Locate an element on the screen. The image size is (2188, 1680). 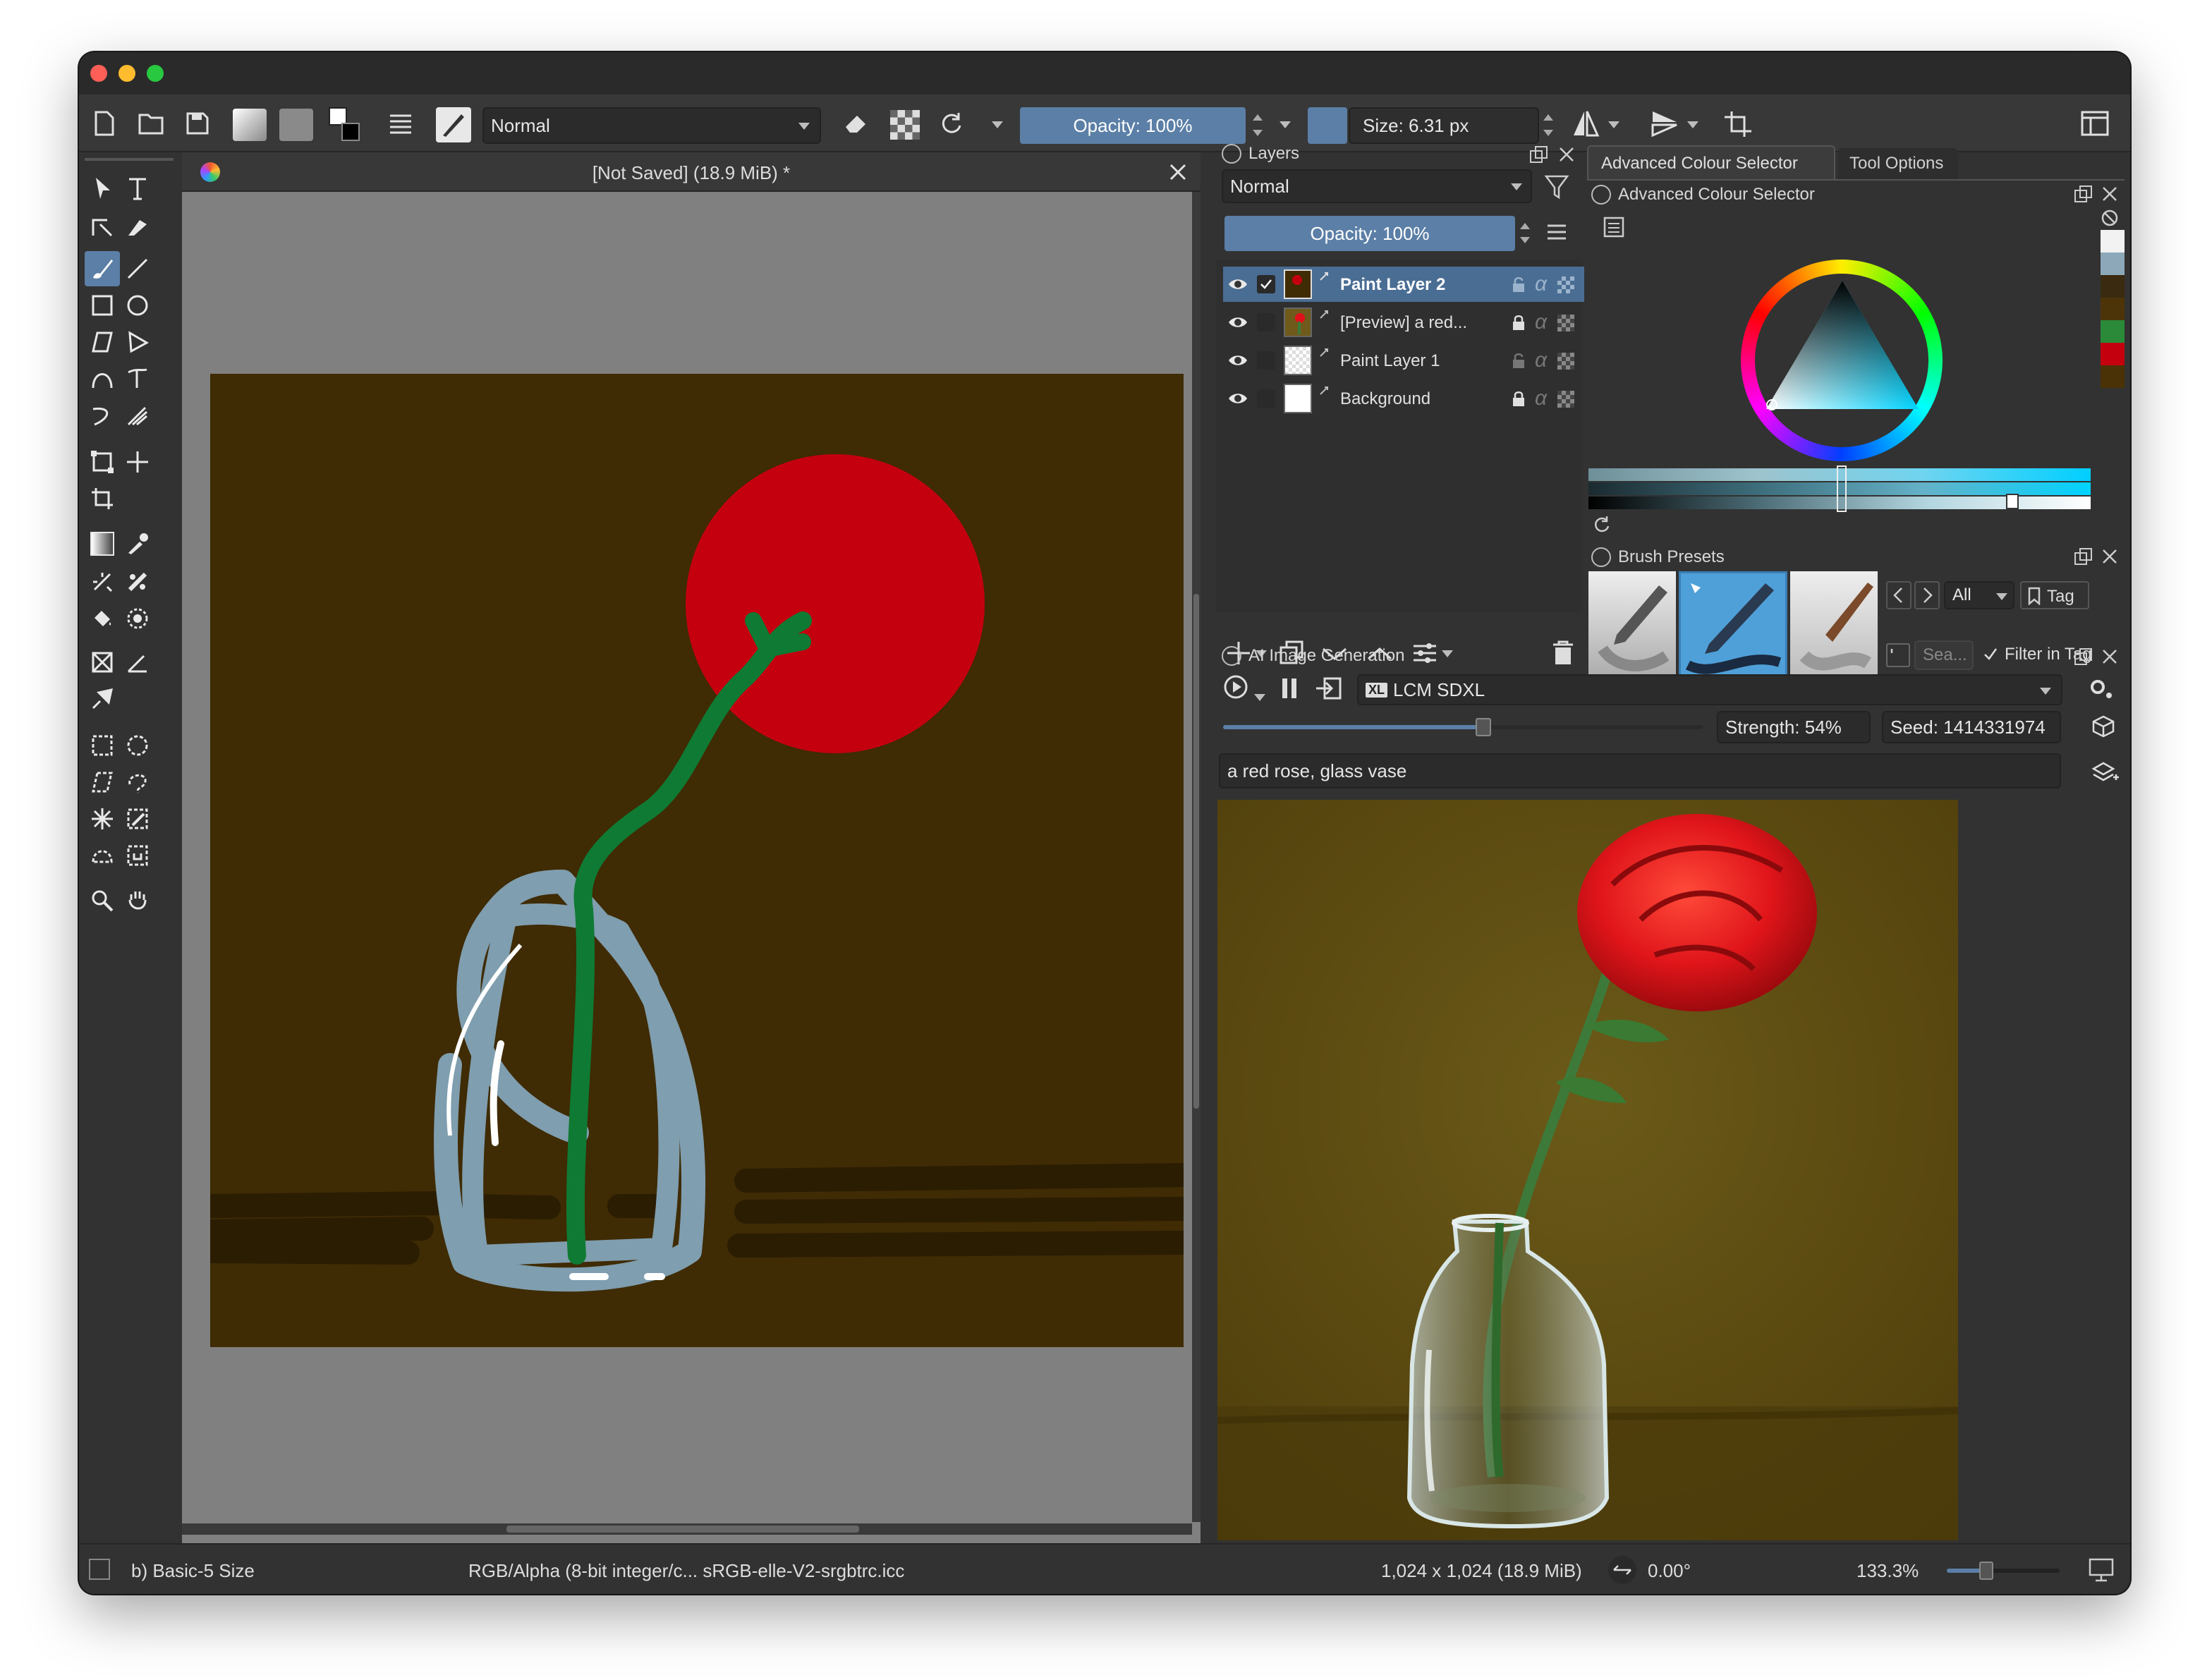
mirror-horizontal-icon is located at coordinates (1586, 123).